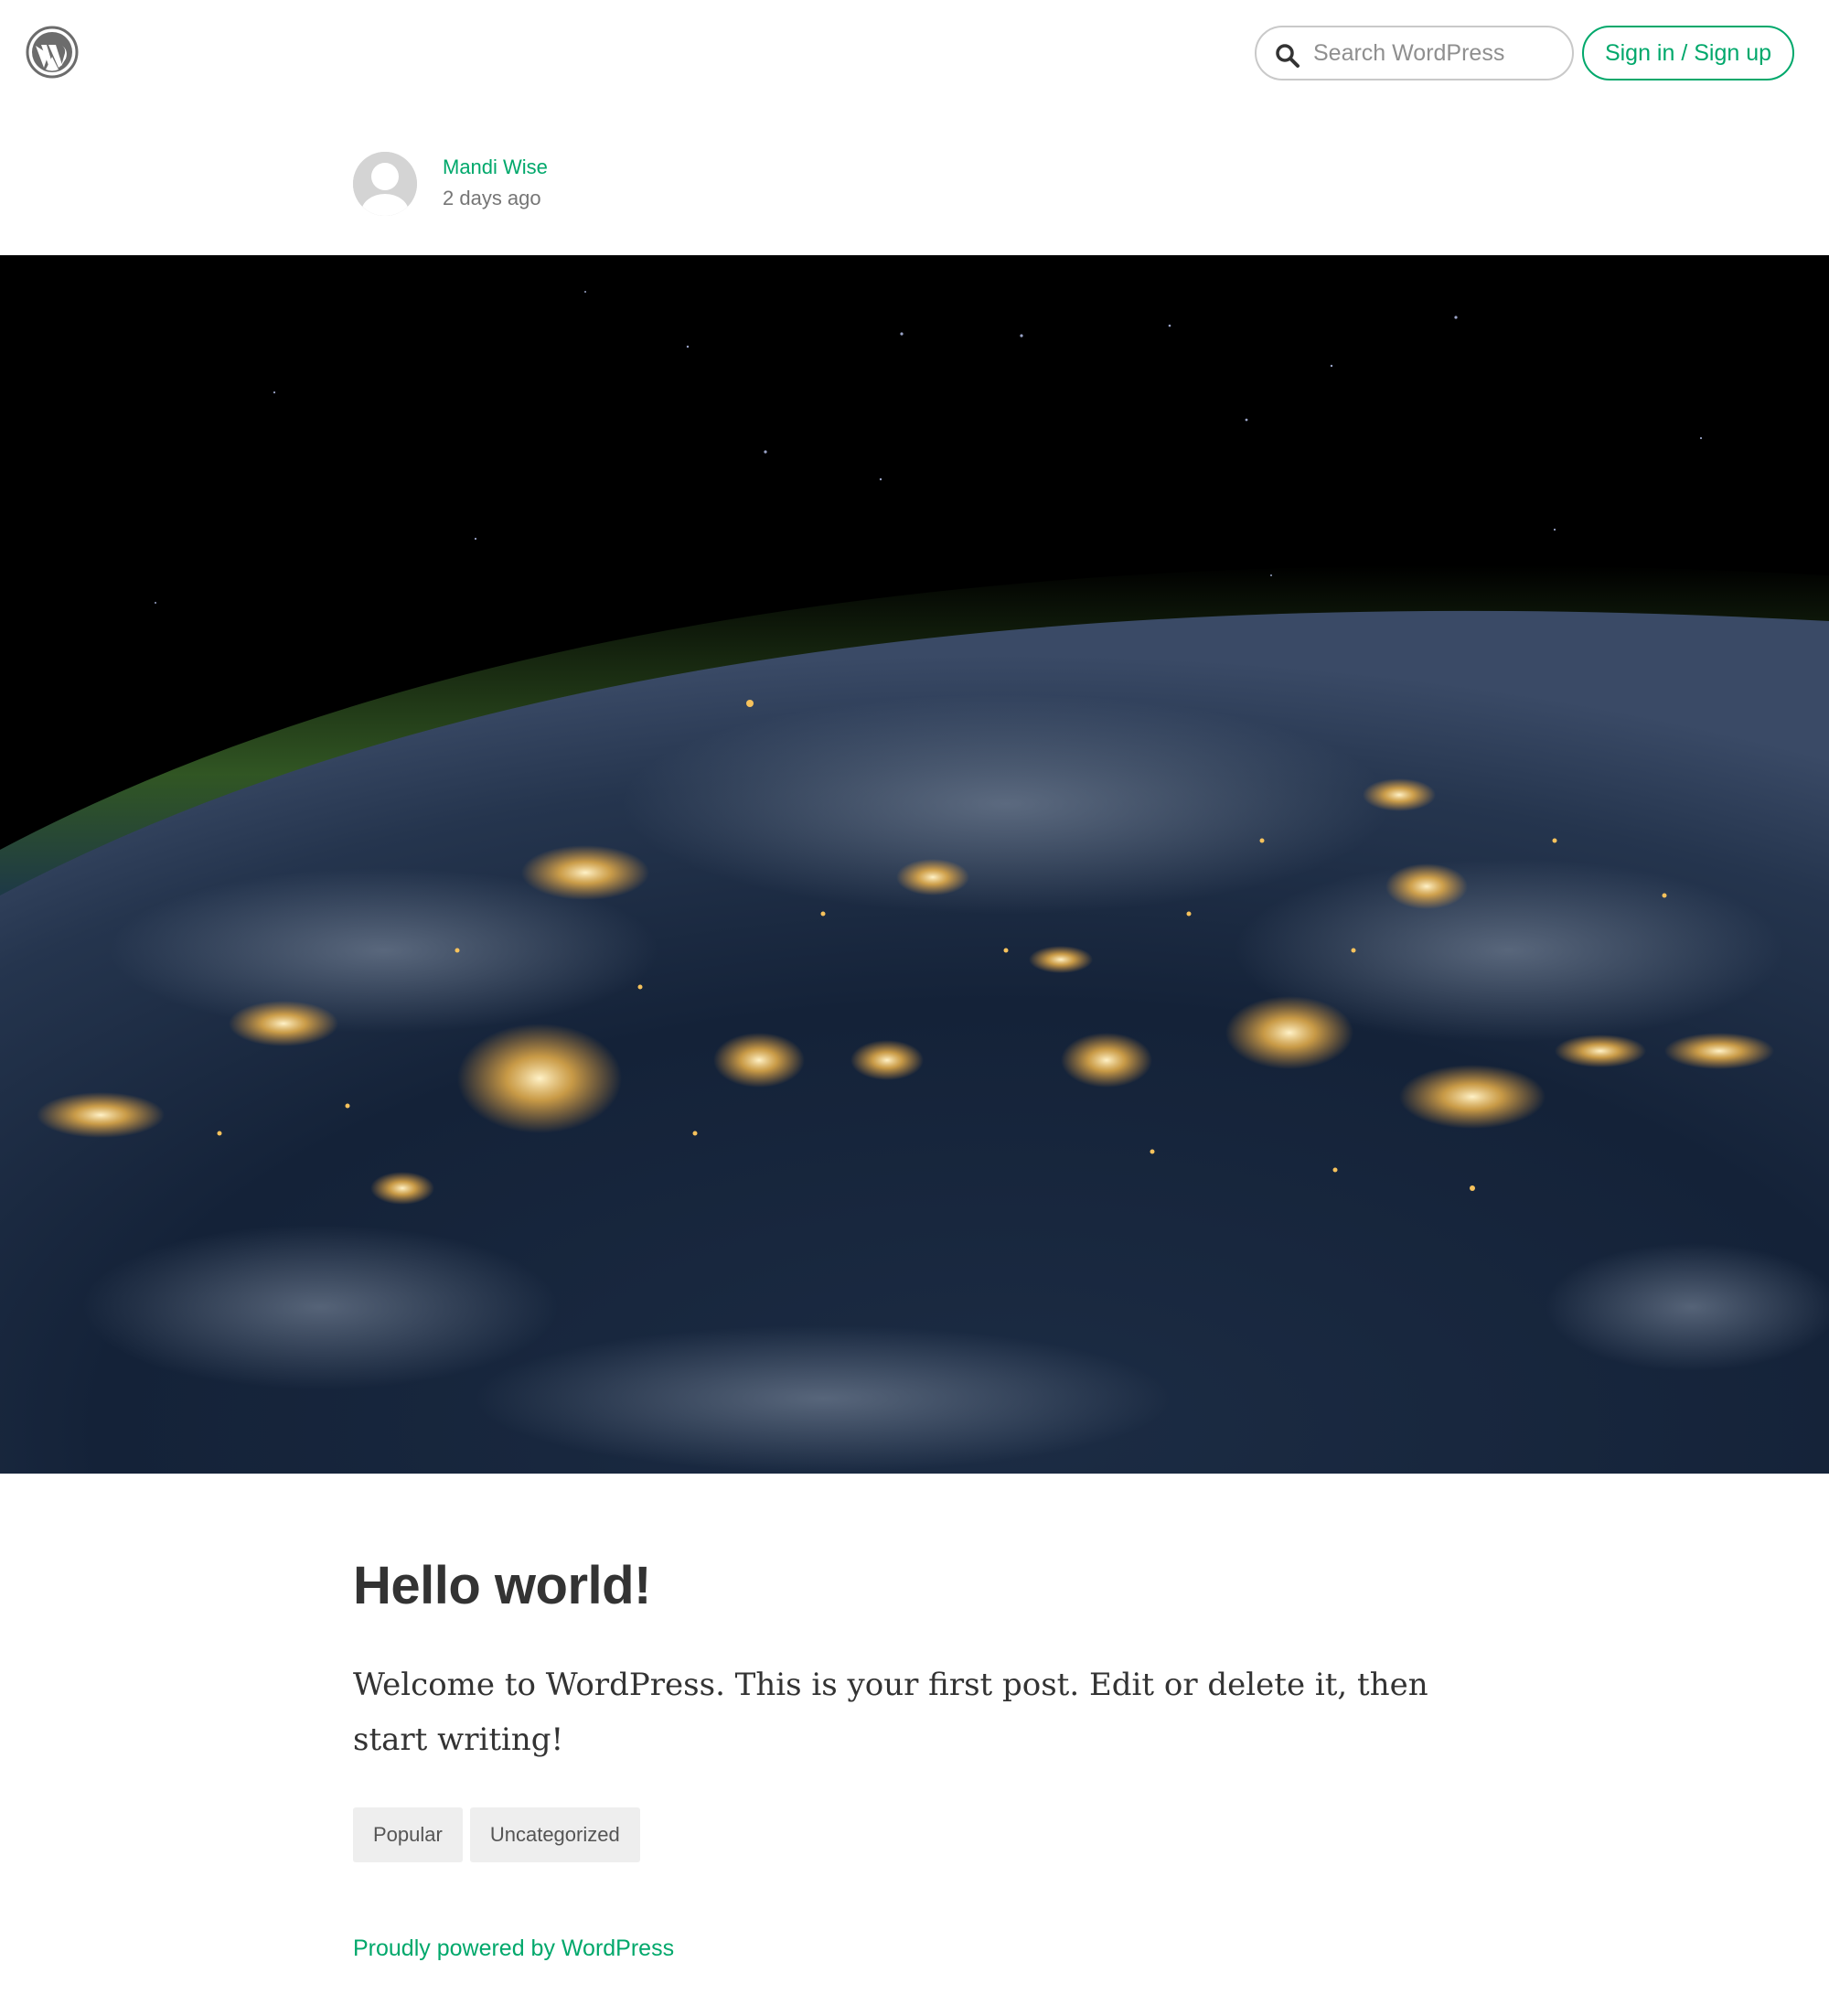 Image resolution: width=1829 pixels, height=2016 pixels. What do you see at coordinates (1287, 56) in the screenshot?
I see `search-icon` at bounding box center [1287, 56].